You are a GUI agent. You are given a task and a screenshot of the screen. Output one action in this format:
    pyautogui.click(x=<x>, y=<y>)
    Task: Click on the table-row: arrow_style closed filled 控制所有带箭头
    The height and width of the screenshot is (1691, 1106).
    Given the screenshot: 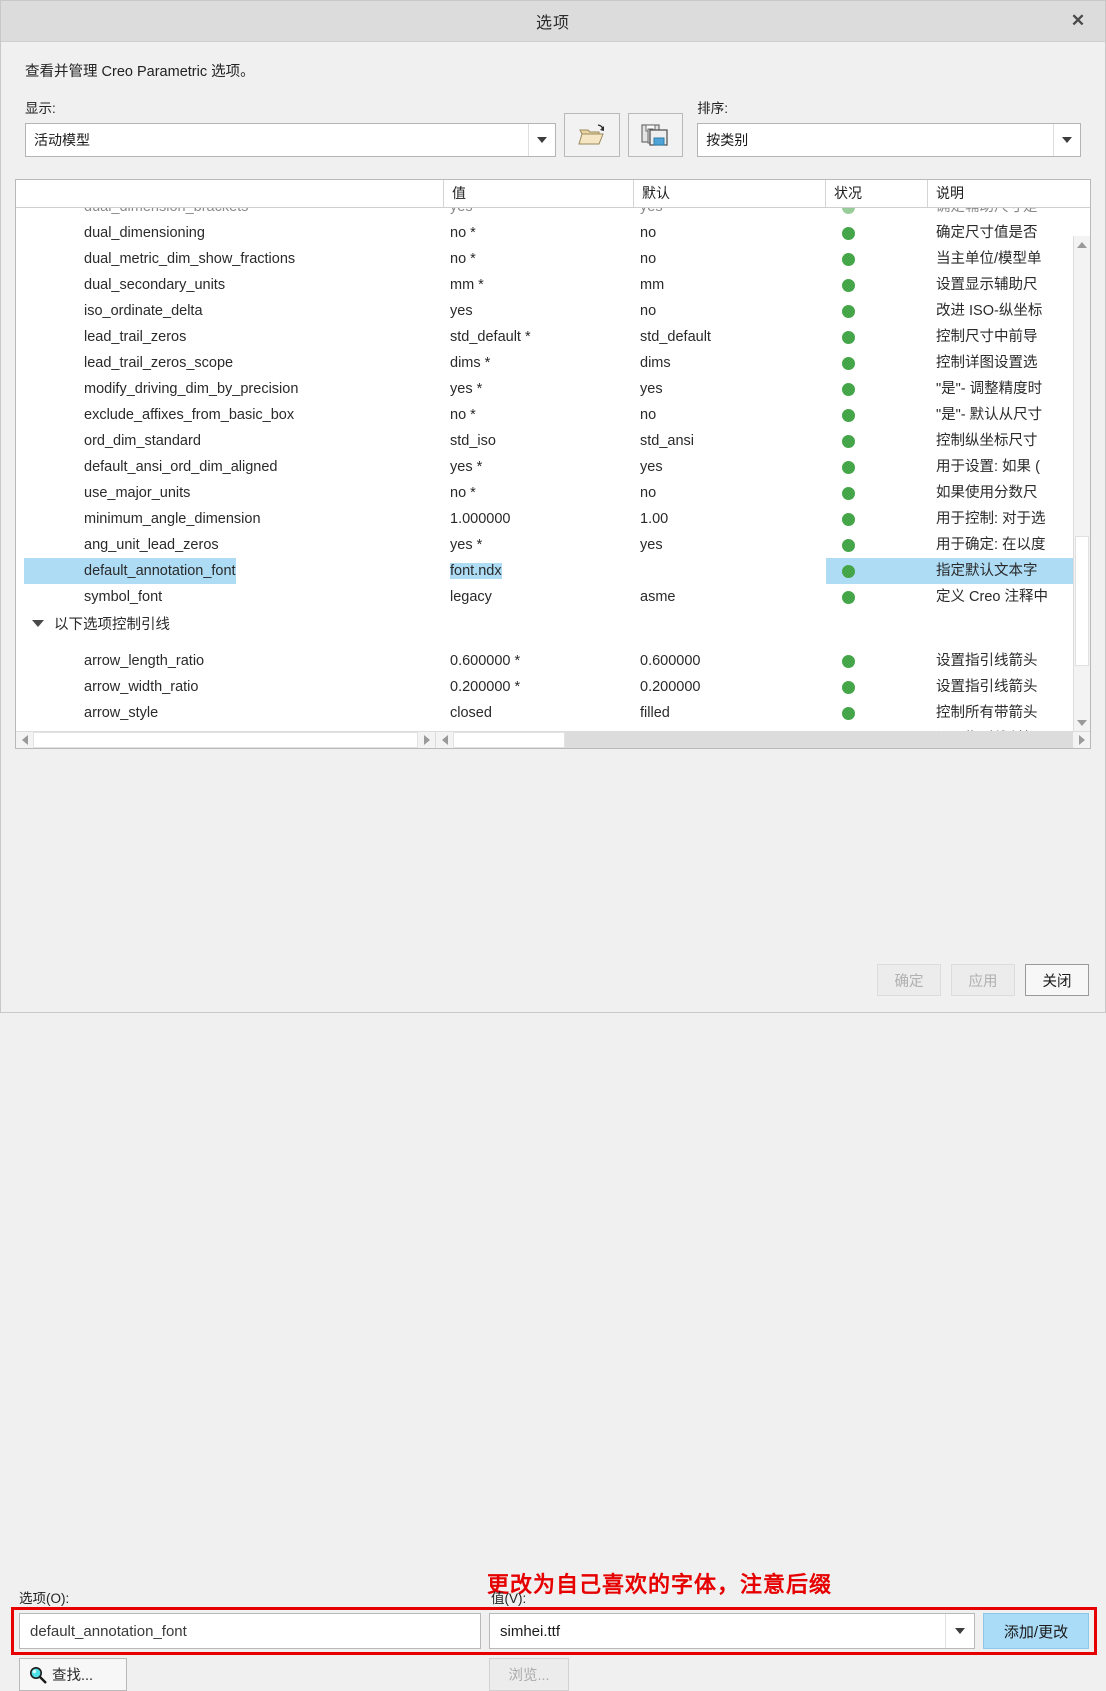 What is the action you would take?
    pyautogui.click(x=553, y=713)
    